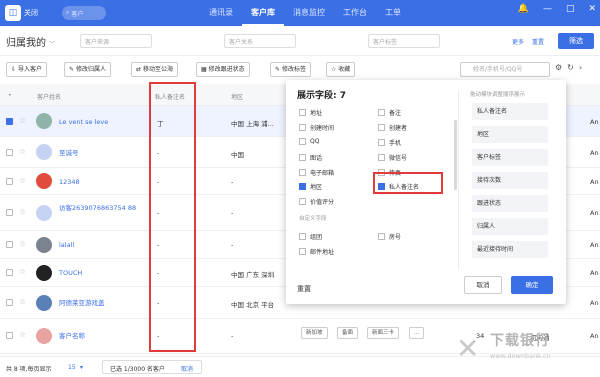  What do you see at coordinates (237, 96) in the screenshot?
I see `col-region: 地区` at bounding box center [237, 96].